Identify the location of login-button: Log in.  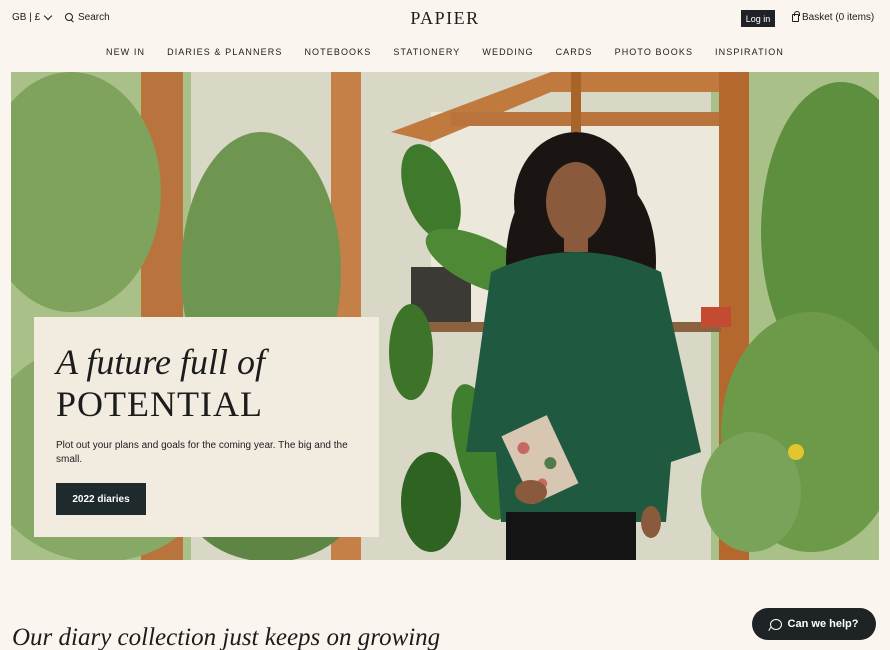
(758, 18).